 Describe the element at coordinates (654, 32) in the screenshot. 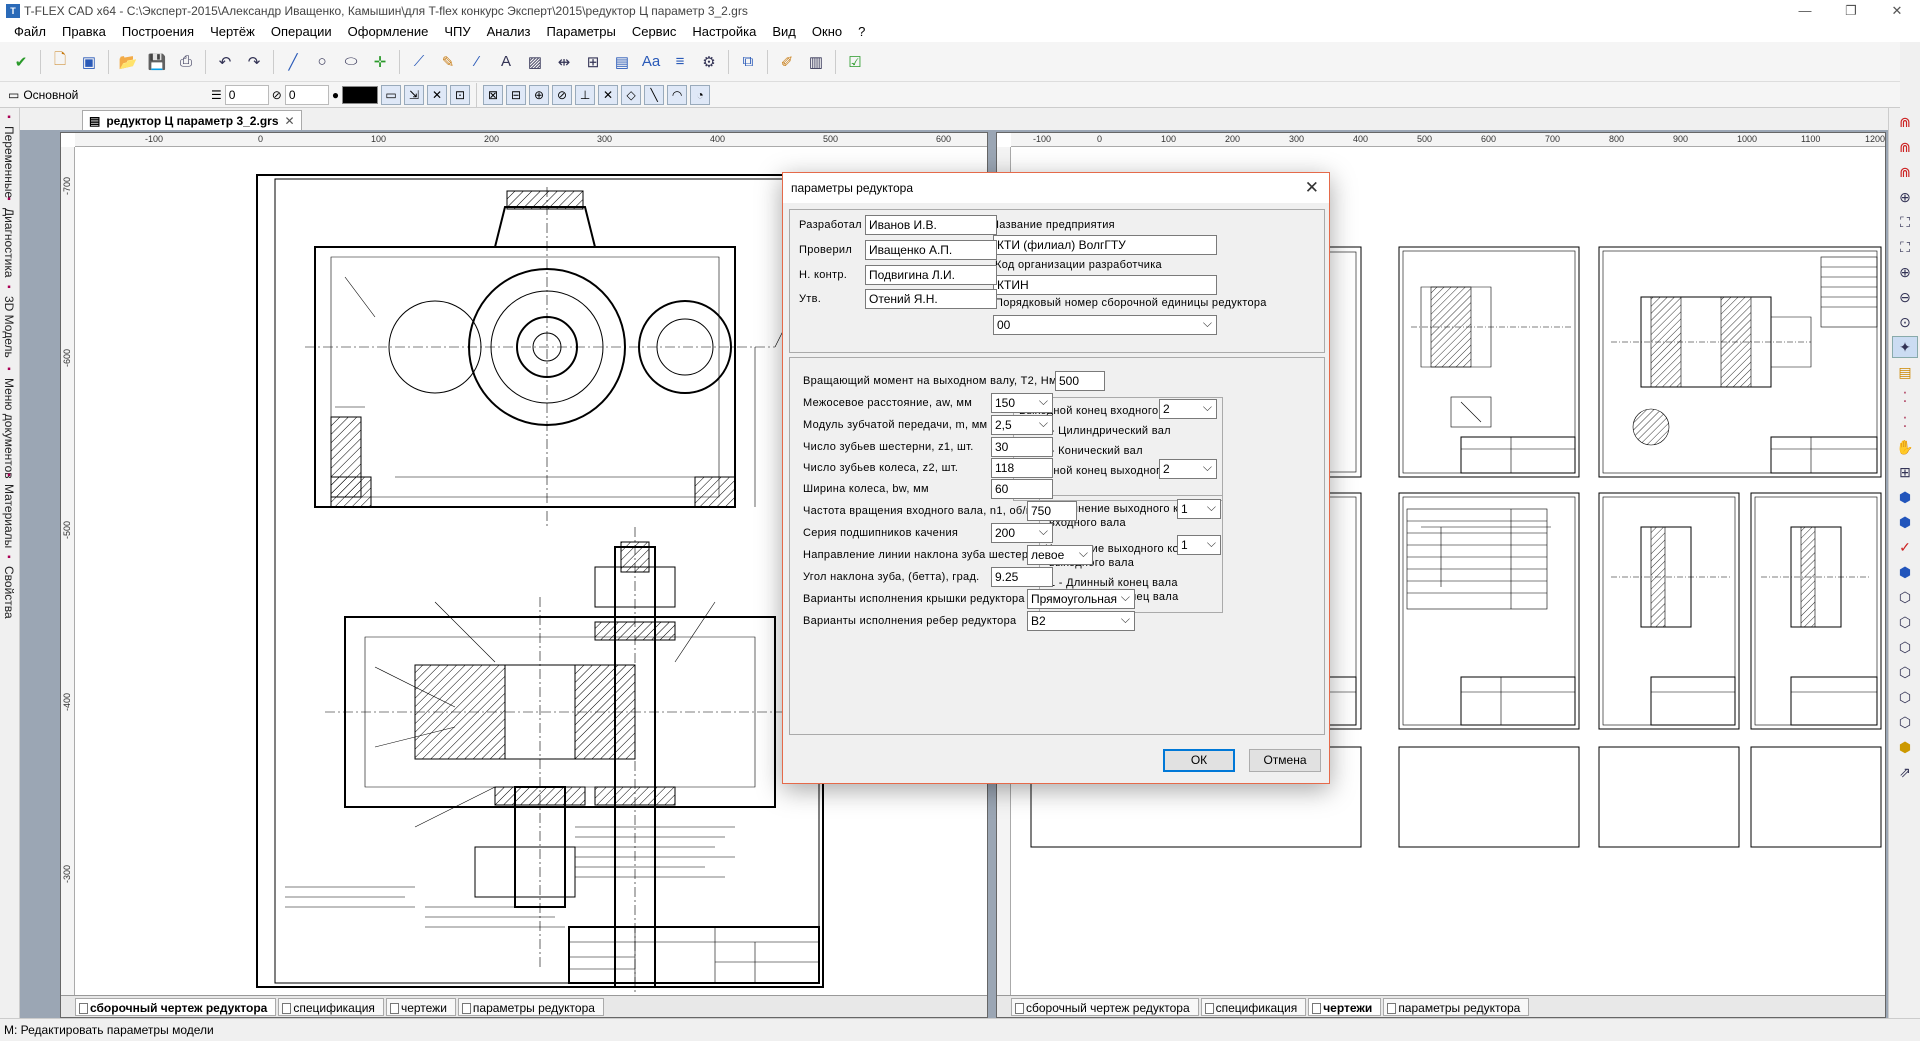

I see `menu-item: Сервис` at that location.